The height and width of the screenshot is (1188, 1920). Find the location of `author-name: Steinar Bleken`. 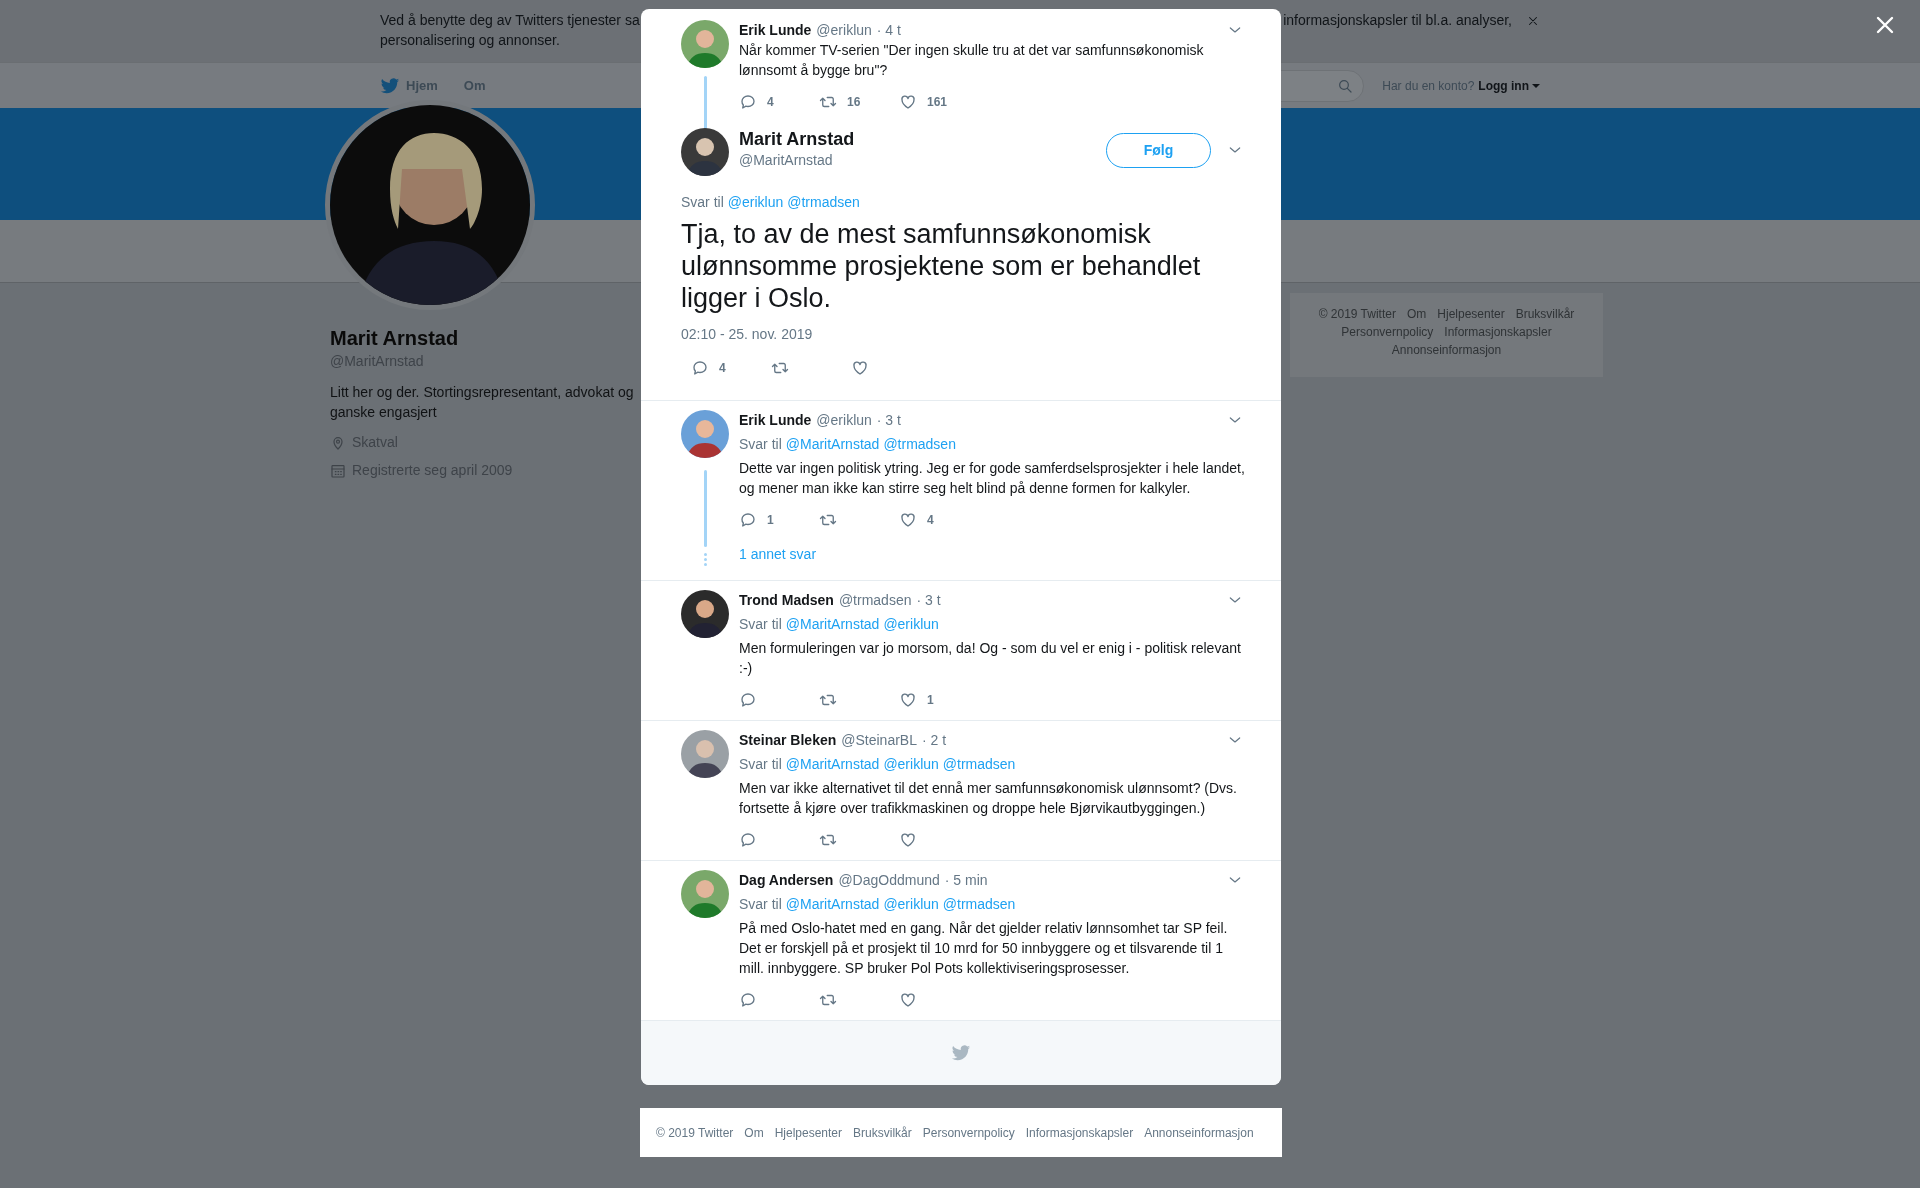

author-name: Steinar Bleken is located at coordinates (788, 740).